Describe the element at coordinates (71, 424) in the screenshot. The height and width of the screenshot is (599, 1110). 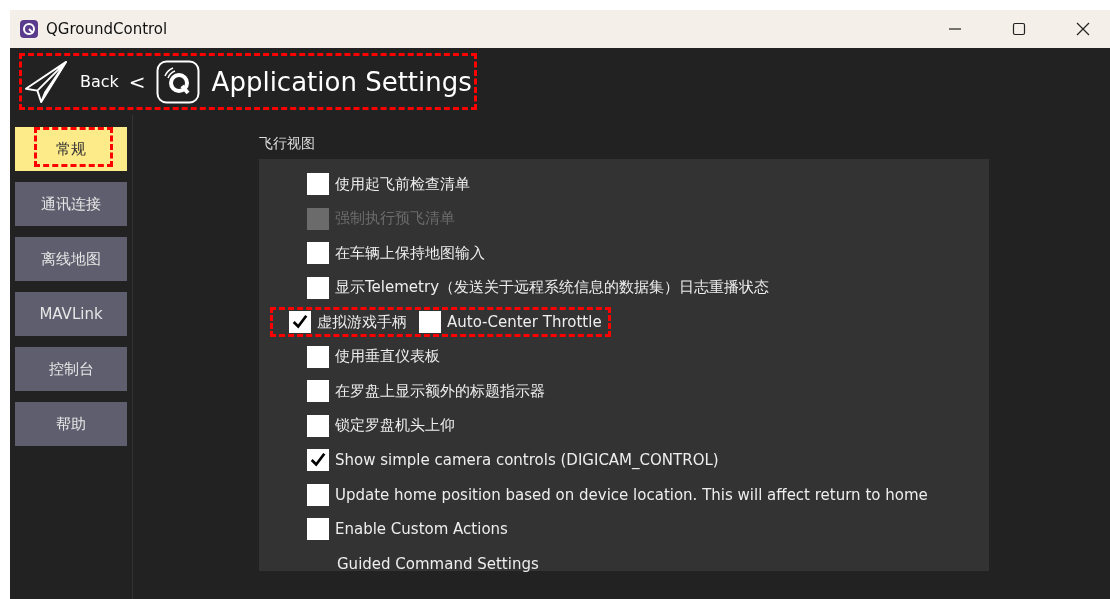
I see `sidebar-item: 帮助` at that location.